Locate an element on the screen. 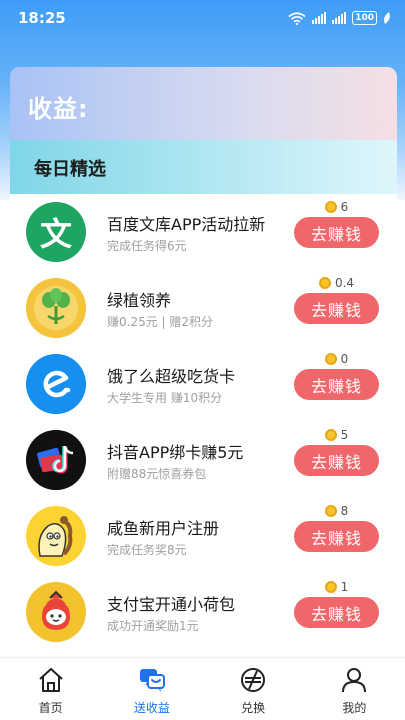 This screenshot has width=405, height=720. wifi-icon is located at coordinates (297, 18).